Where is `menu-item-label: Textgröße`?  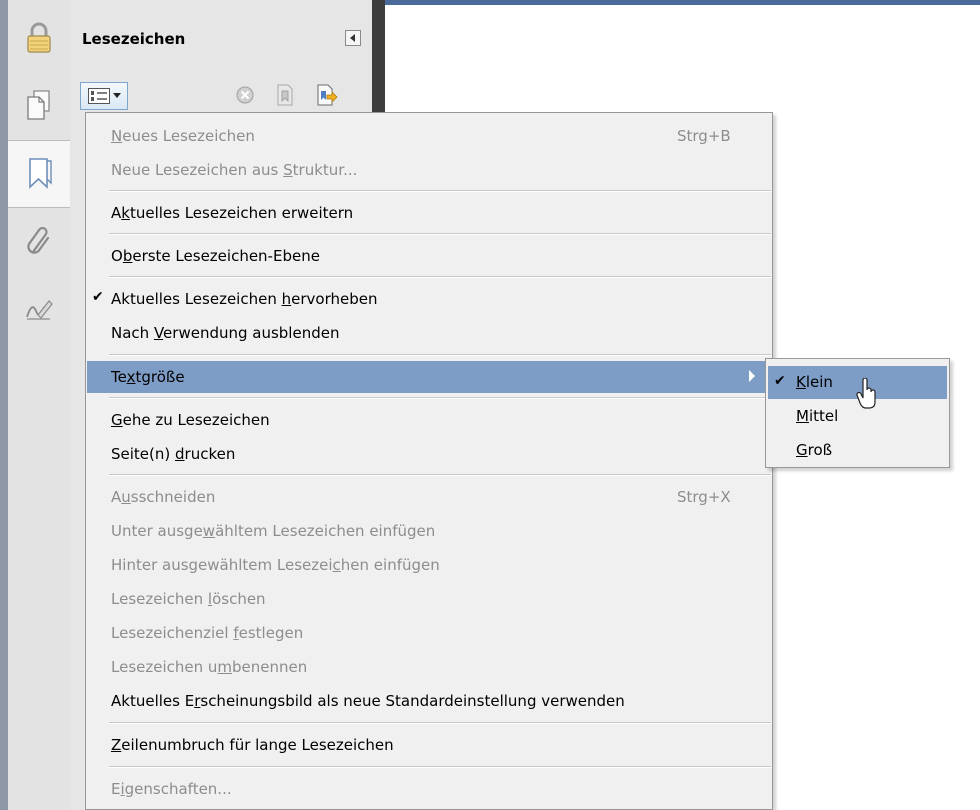
menu-item-label: Textgröße is located at coordinates (148, 377).